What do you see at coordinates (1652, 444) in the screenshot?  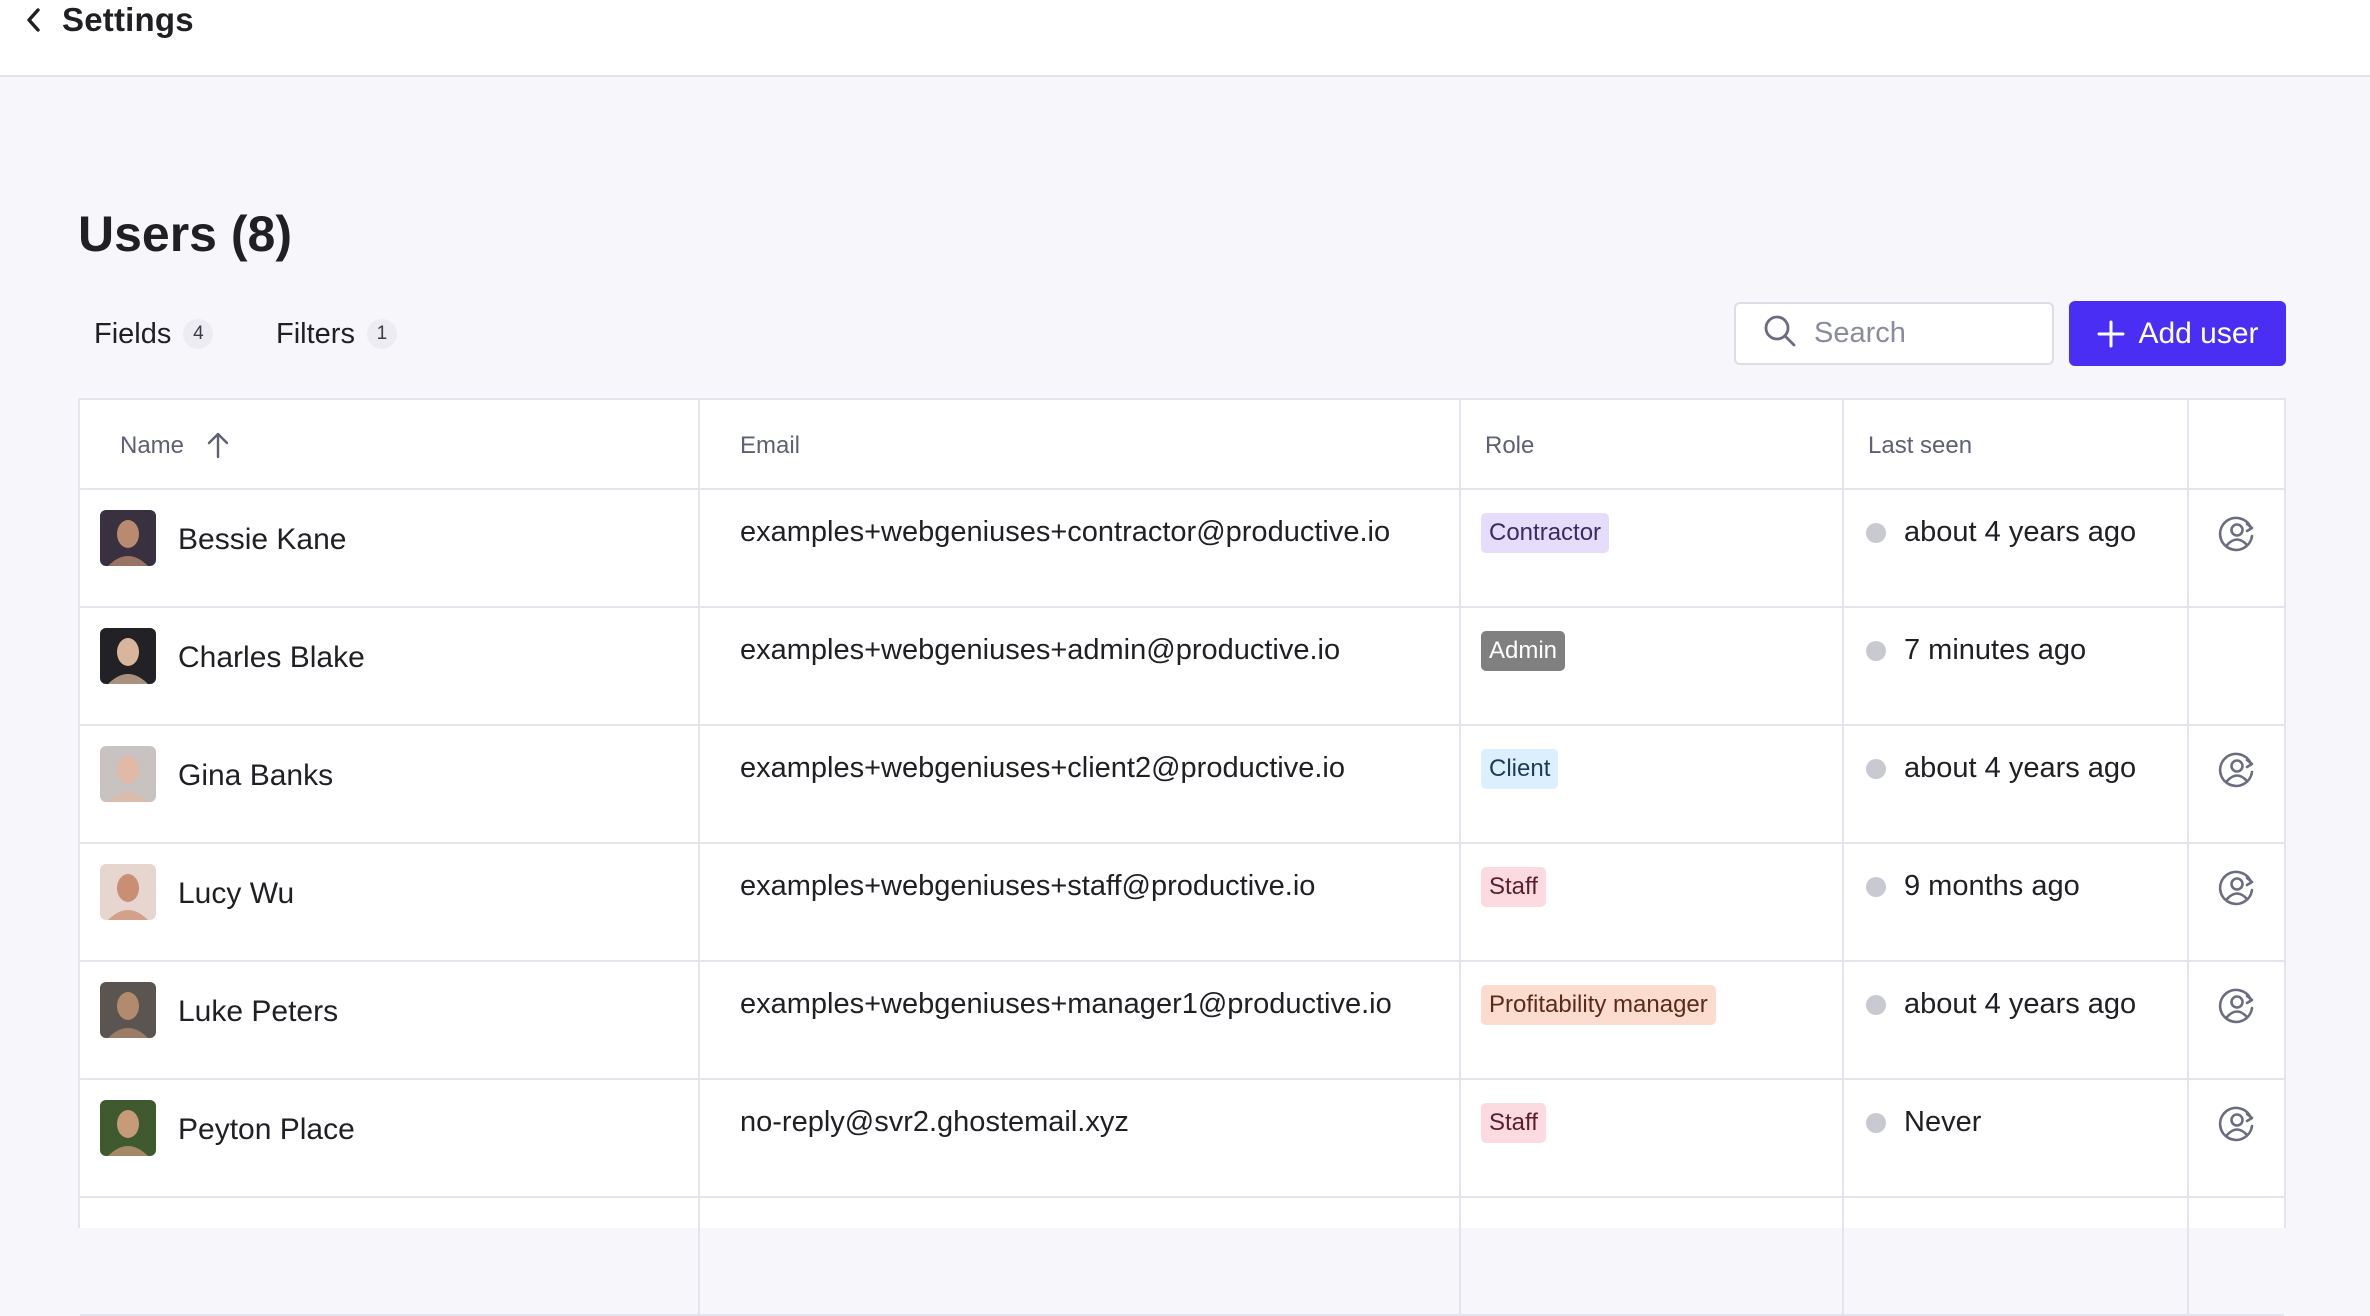 I see `column-header-role: Role` at bounding box center [1652, 444].